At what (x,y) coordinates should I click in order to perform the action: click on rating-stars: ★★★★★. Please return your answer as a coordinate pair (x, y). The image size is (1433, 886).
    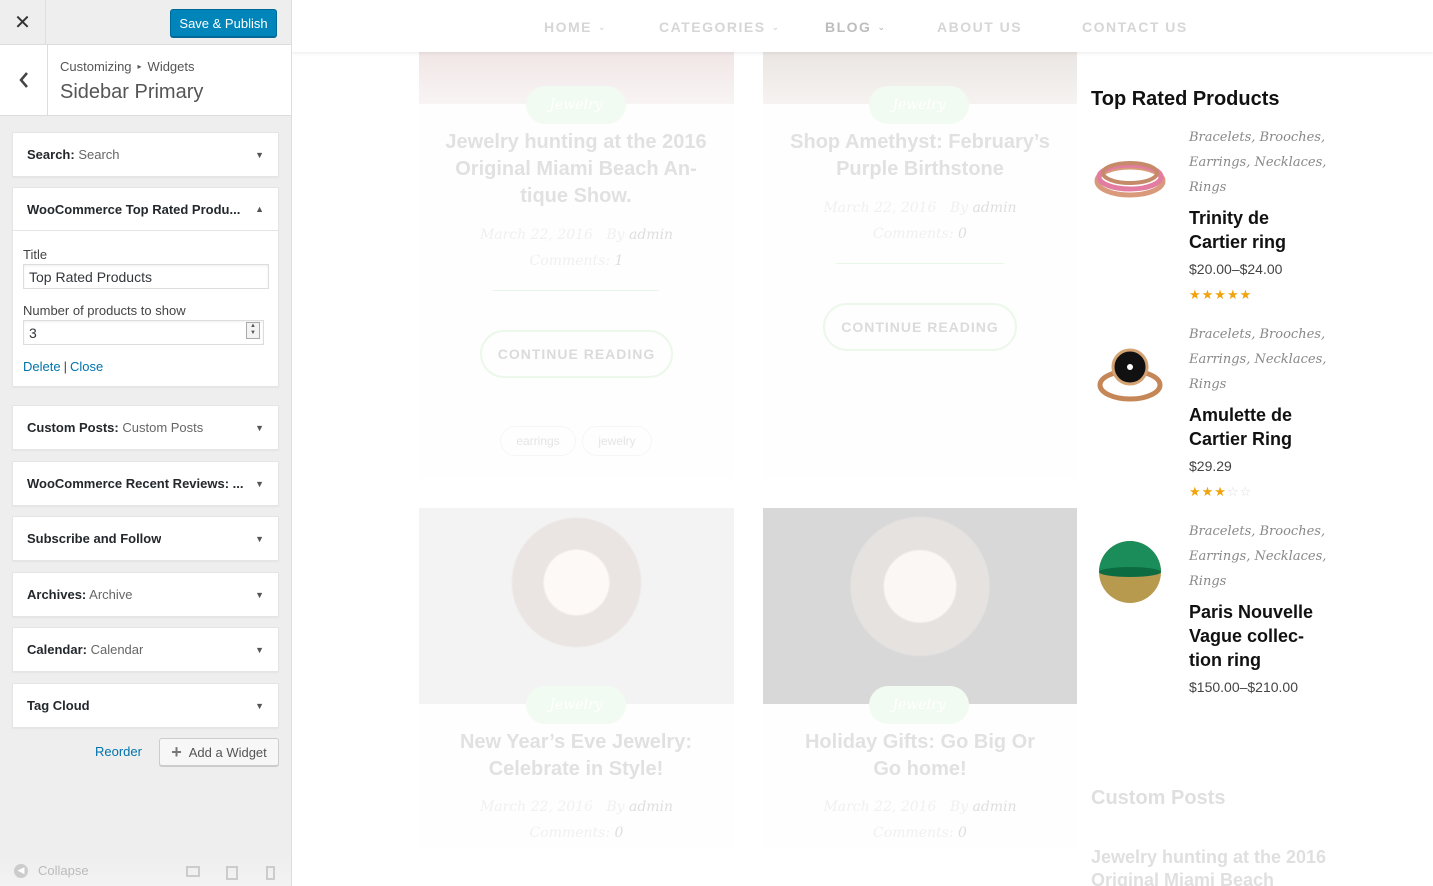
    Looking at the image, I should click on (1221, 294).